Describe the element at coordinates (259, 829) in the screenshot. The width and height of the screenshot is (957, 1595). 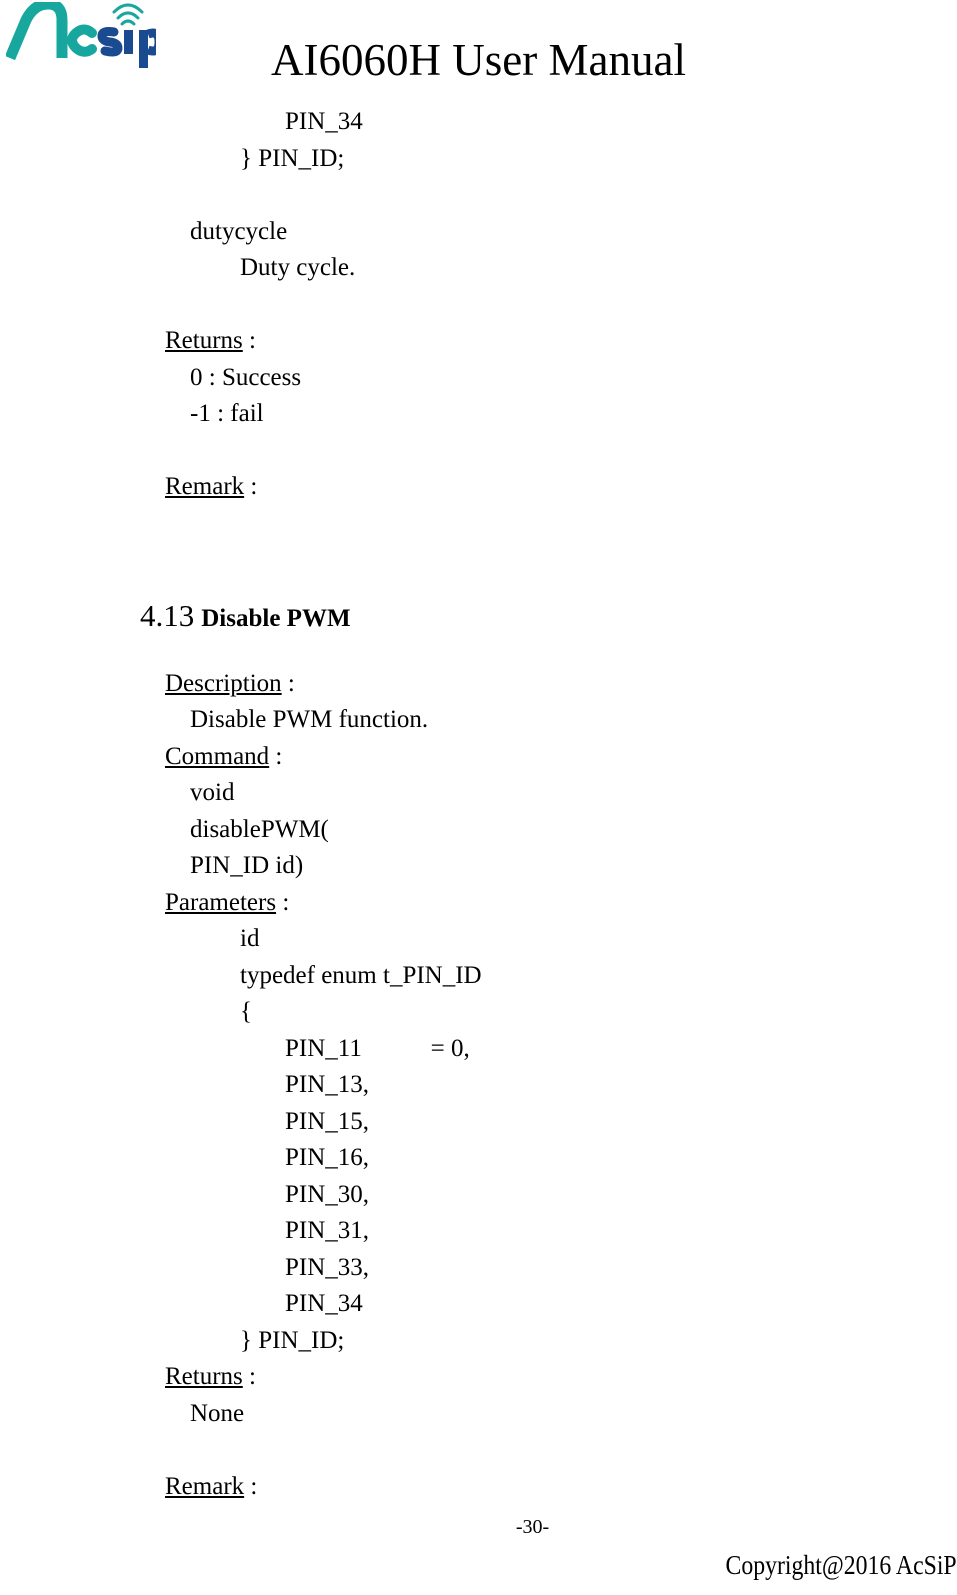
I see `text-line: disablePWM(` at that location.